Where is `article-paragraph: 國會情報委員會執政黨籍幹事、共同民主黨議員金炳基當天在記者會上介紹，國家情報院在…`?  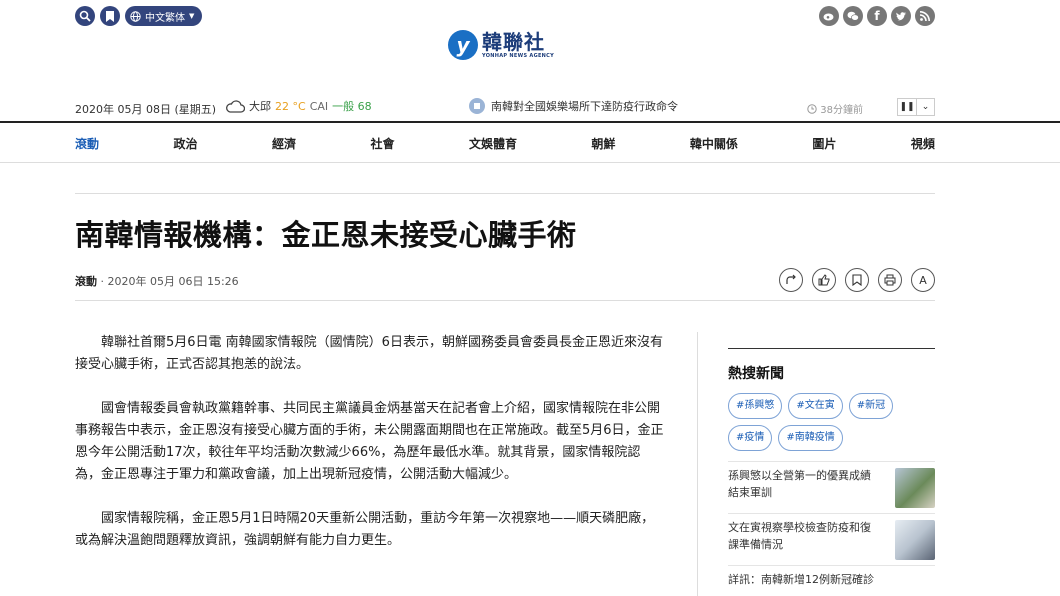
article-paragraph: 國會情報委員會執政黨籍幹事、共同民主黨議員金炳基當天在記者會上介紹，國家情報院在… is located at coordinates (369, 441).